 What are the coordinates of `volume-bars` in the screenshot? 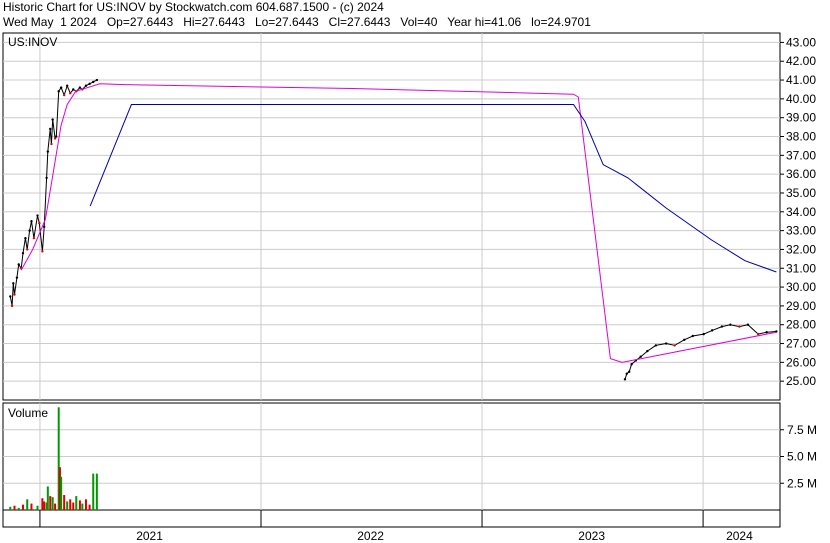 It's located at (53, 458).